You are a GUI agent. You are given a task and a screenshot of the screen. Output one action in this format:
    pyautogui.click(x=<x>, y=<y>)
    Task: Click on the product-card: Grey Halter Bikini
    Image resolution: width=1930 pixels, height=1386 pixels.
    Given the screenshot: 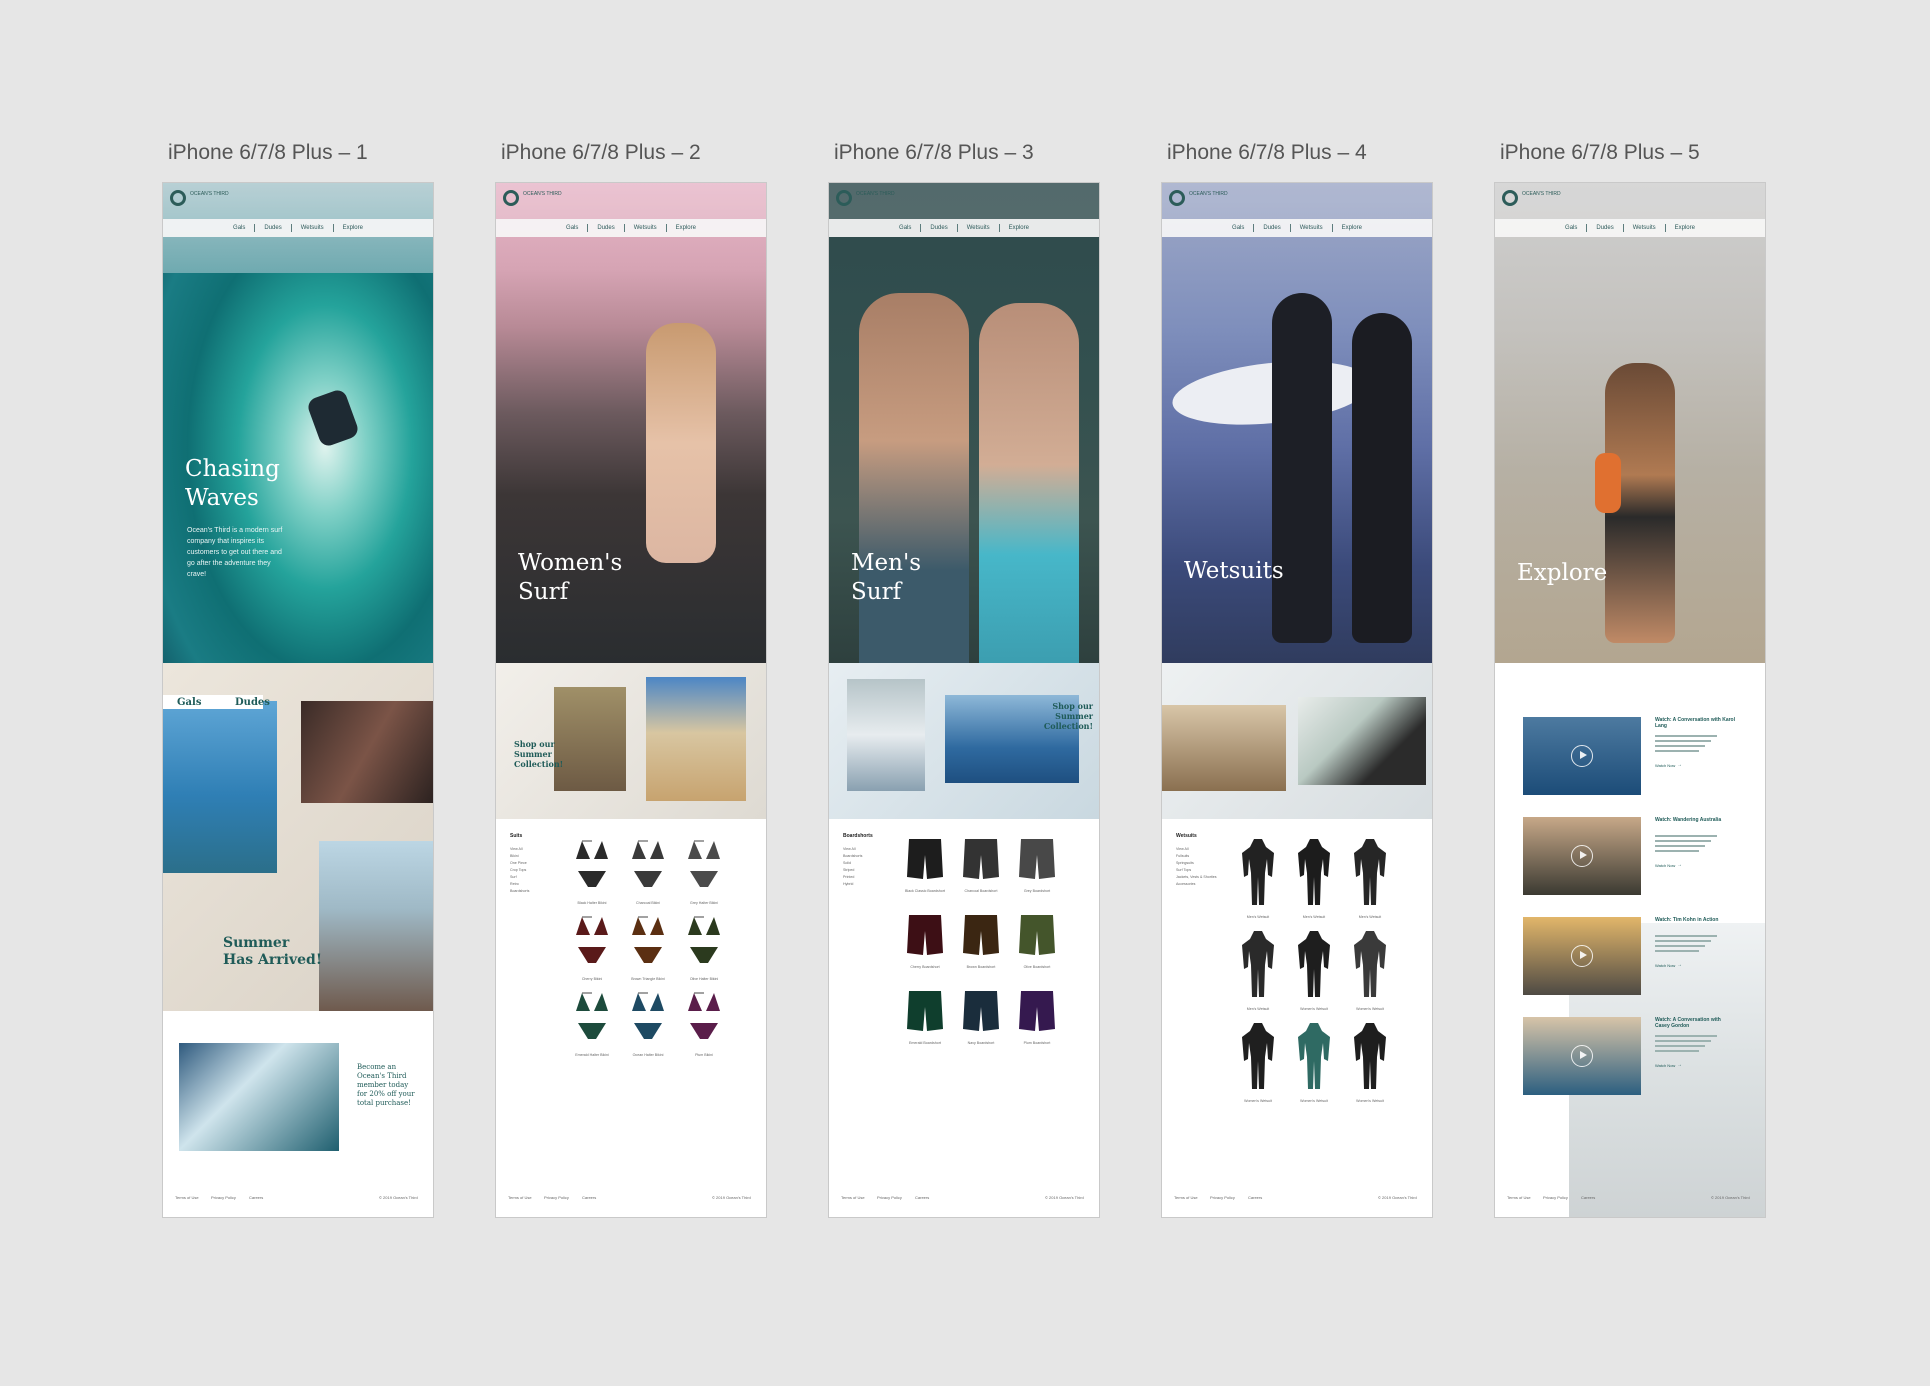 What is the action you would take?
    pyautogui.click(x=704, y=871)
    